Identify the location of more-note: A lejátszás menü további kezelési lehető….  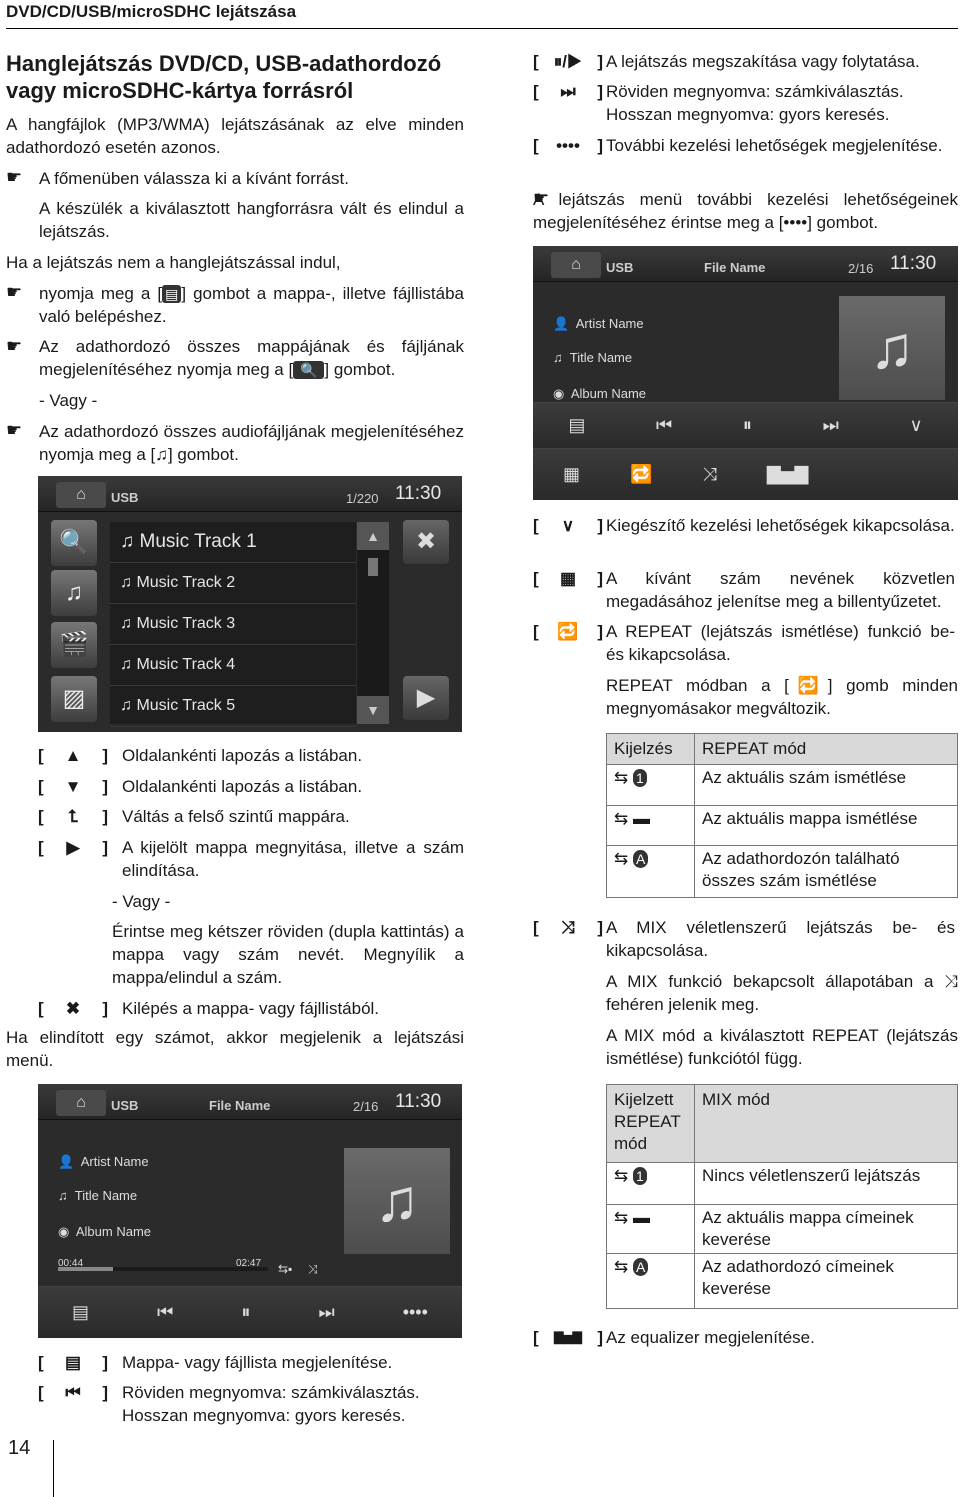
(745, 211).